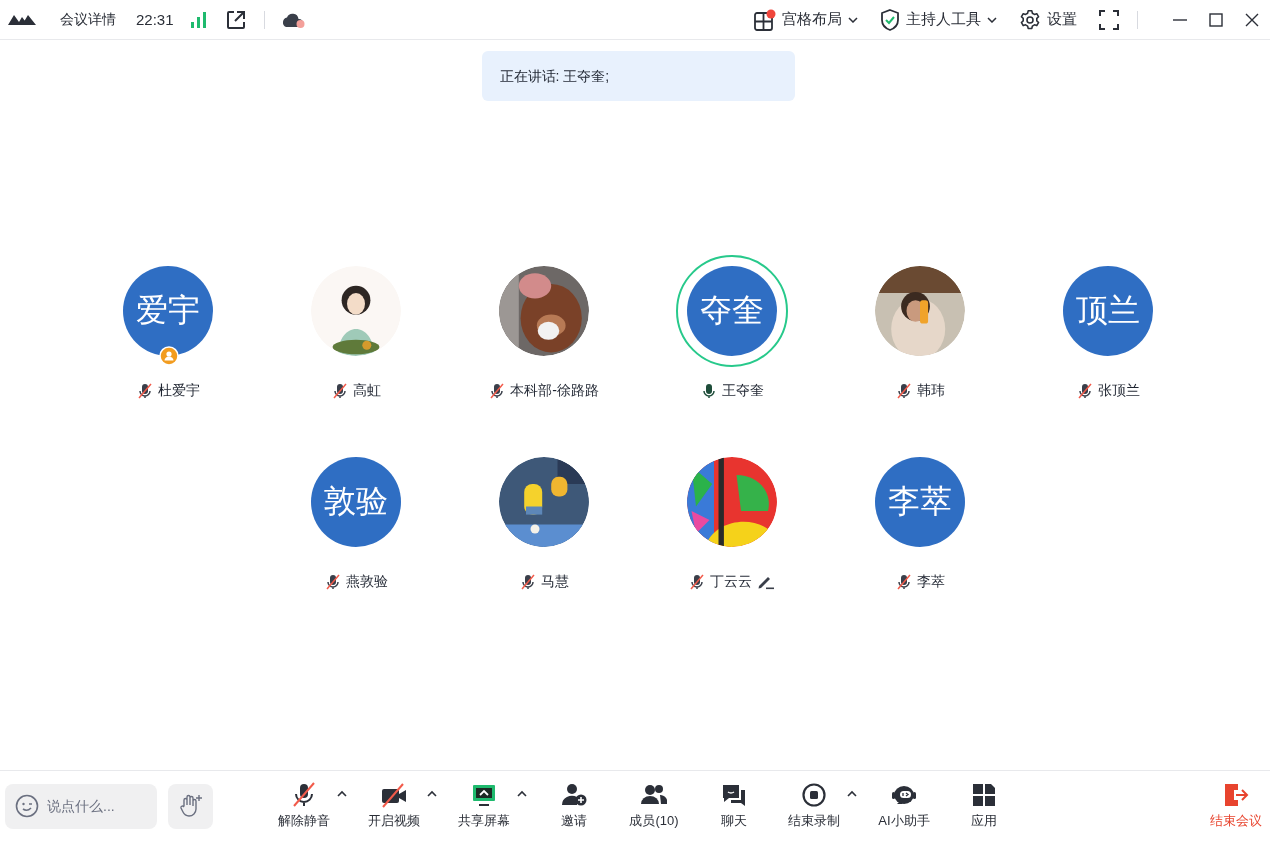 This screenshot has height=841, width=1270. I want to click on toolbar-button: 解除静音, so click(304, 806).